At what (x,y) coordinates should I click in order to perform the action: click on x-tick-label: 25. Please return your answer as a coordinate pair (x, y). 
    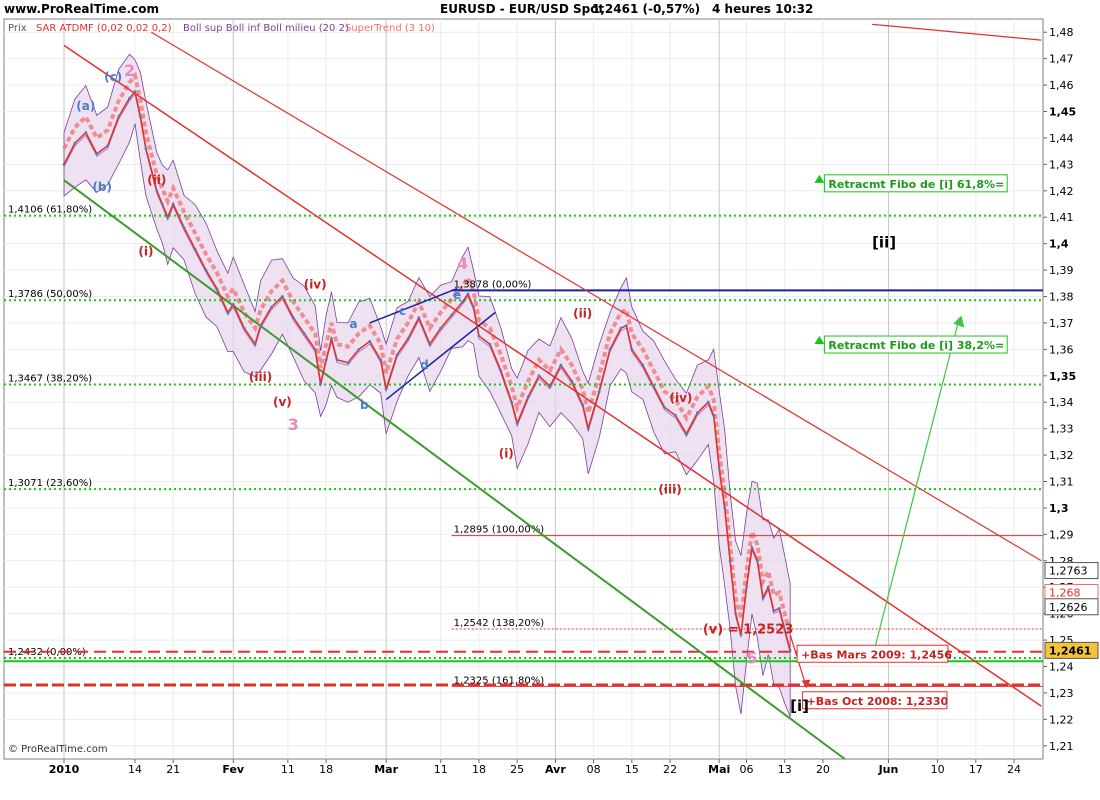
    Looking at the image, I should click on (517, 769).